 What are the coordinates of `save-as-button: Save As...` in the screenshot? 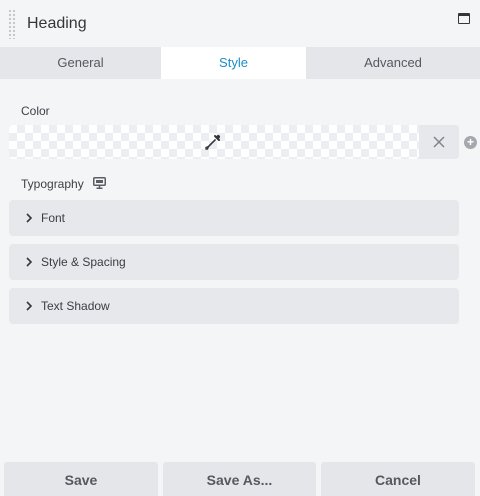 It's located at (239, 479).